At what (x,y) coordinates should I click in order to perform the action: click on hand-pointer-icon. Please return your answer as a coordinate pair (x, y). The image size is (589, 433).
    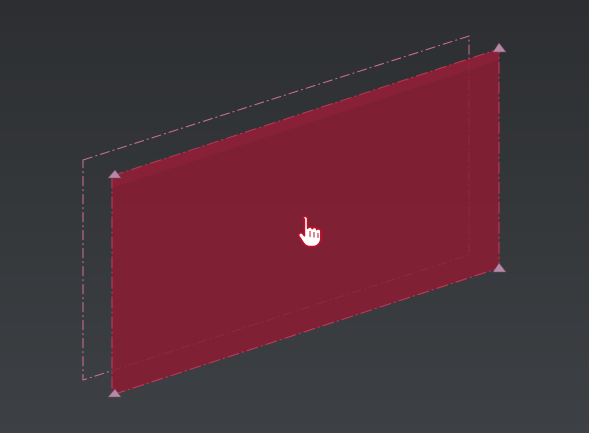
    Looking at the image, I should click on (310, 232).